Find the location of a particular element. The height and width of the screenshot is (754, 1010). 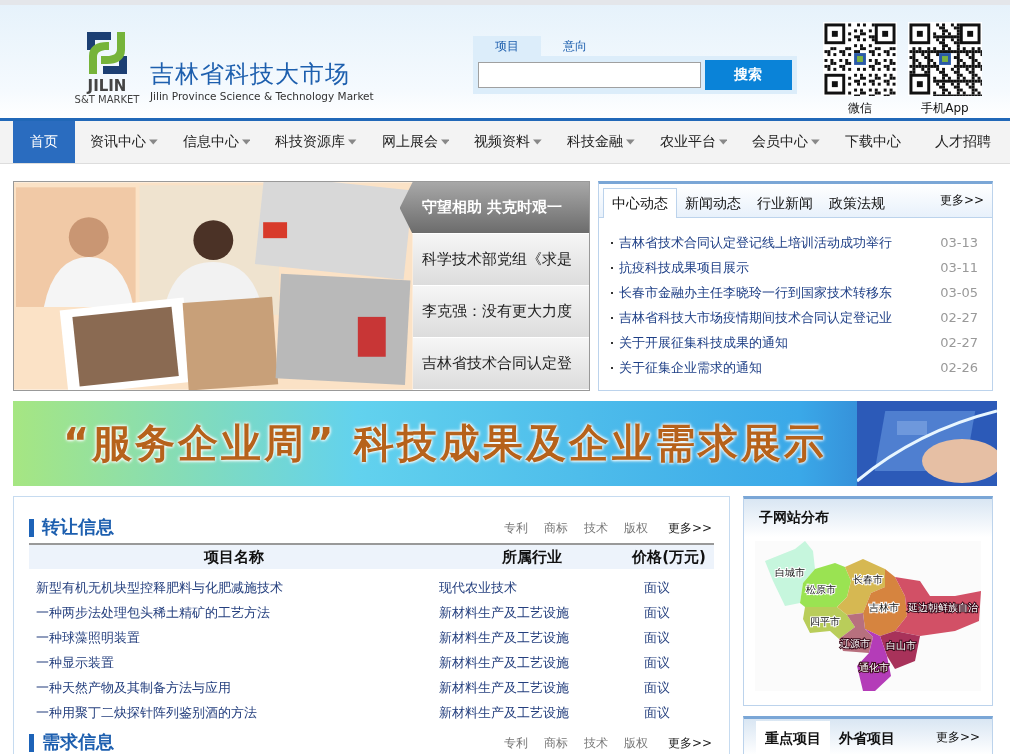

news-link: 吉林省技术合同认定登记线上培训活动成功举行 is located at coordinates (780, 242).